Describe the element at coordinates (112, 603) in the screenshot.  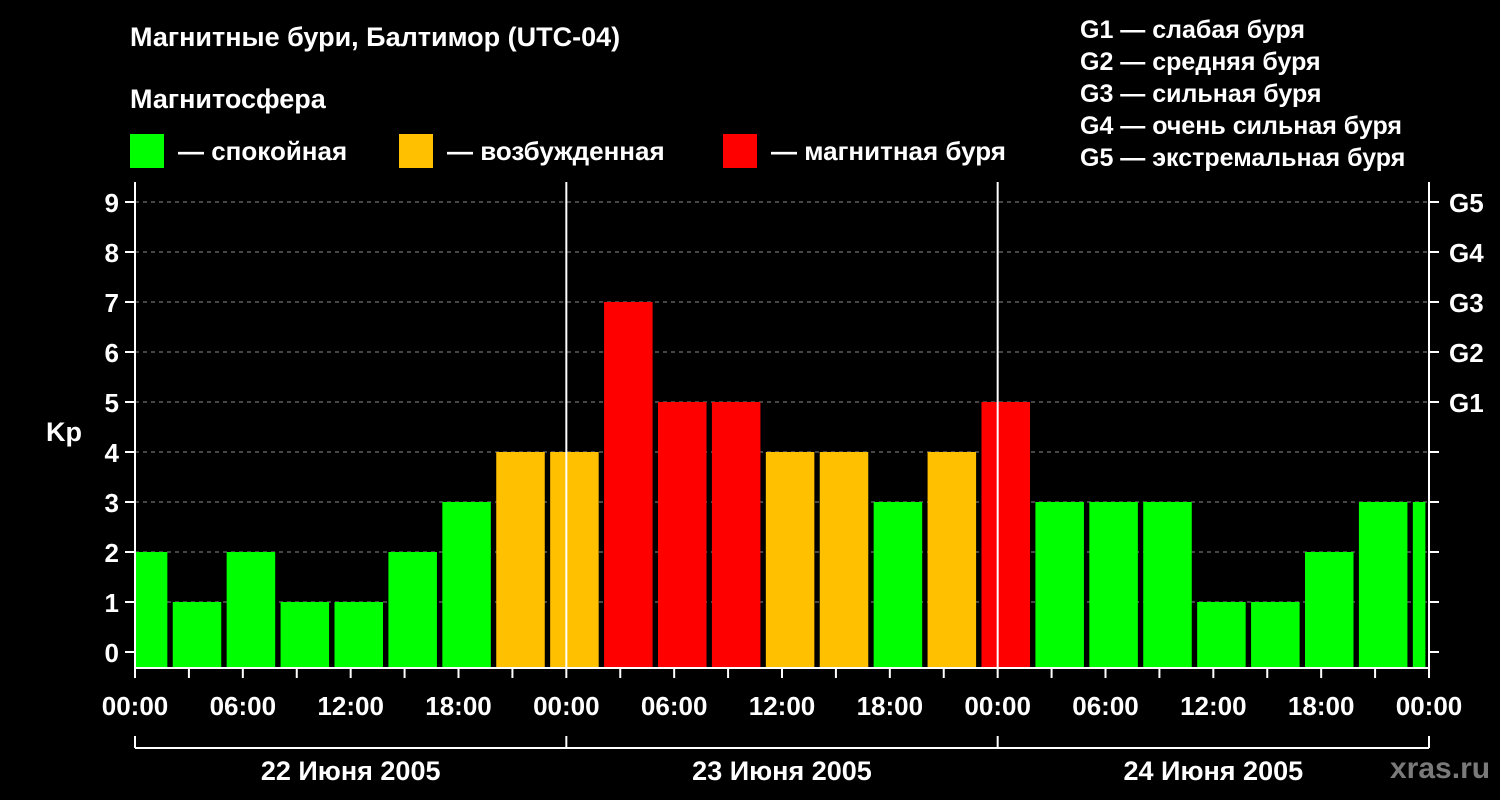
I see `y-tick-label: 1` at that location.